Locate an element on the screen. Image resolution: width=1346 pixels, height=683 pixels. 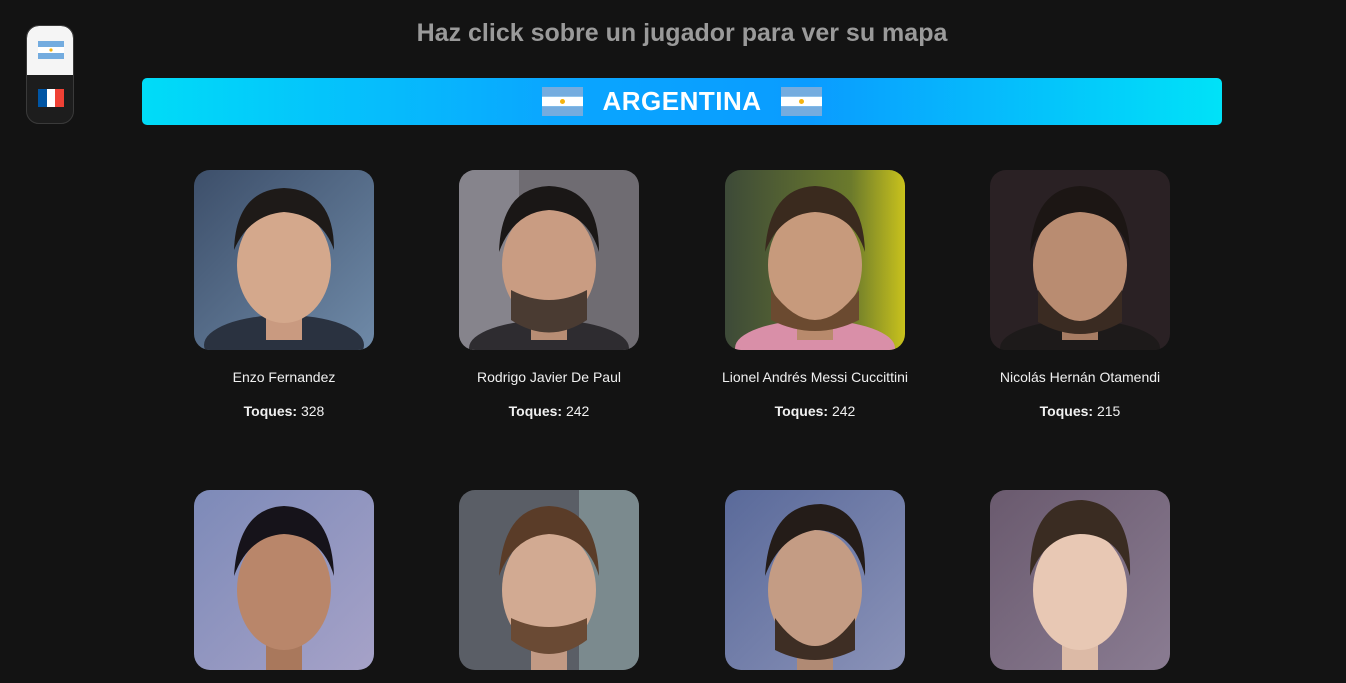
player-name: Nicolás Hernán Otamendi is located at coordinates (1080, 377).